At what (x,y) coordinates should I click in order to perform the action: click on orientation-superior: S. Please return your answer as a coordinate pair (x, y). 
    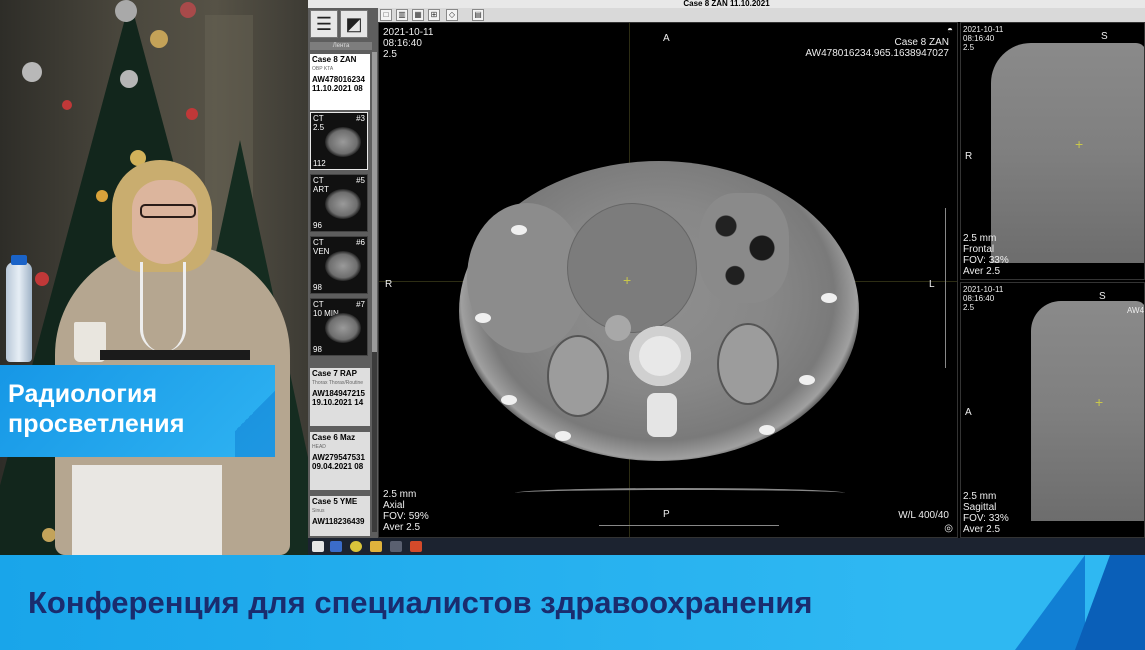
    Looking at the image, I should click on (1102, 296).